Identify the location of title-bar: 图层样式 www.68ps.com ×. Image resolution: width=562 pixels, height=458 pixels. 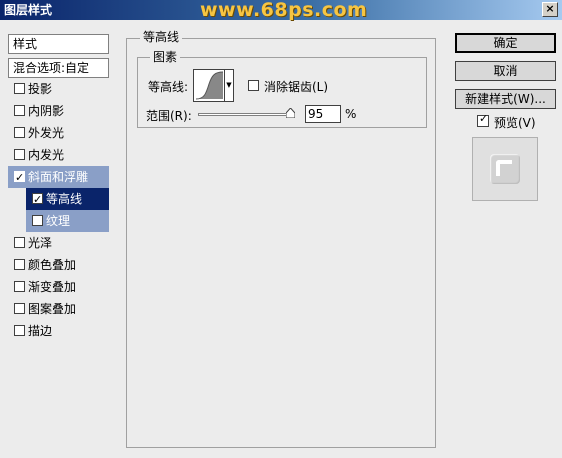
(281, 10).